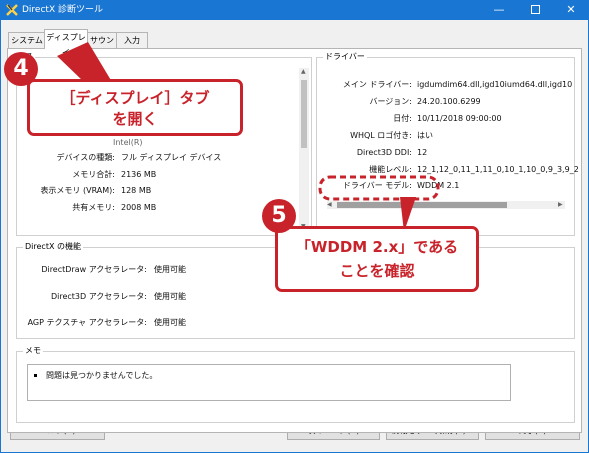 This screenshot has width=589, height=453. I want to click on maximize-button, so click(535, 10).